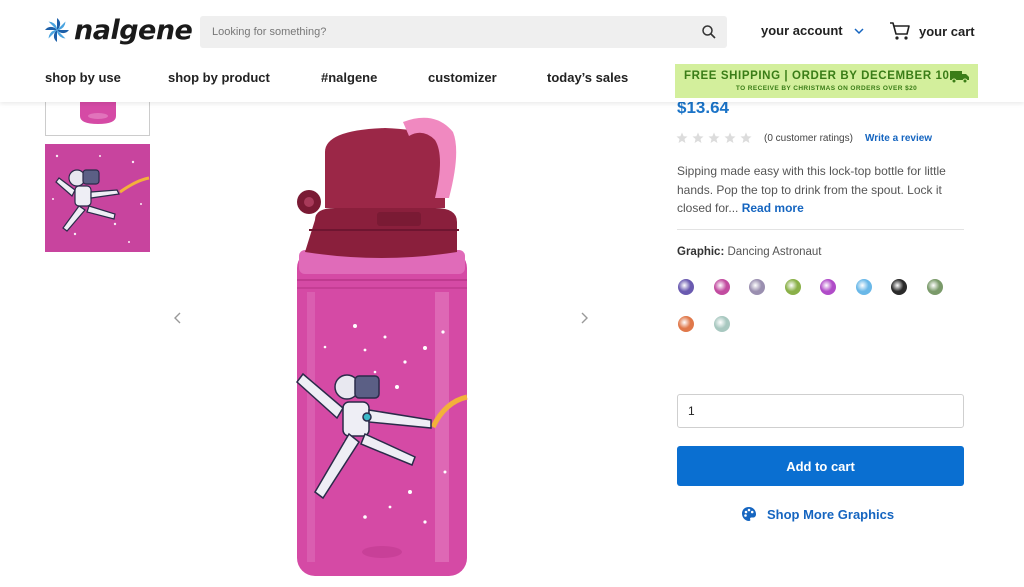  Describe the element at coordinates (947, 31) in the screenshot. I see `cart-label: your cart` at that location.